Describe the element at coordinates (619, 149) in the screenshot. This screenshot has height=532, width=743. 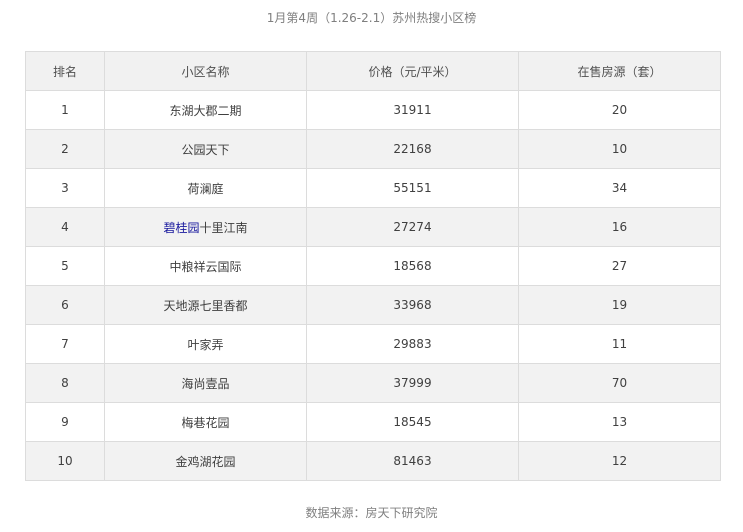
I see `listings-cell: 10` at that location.